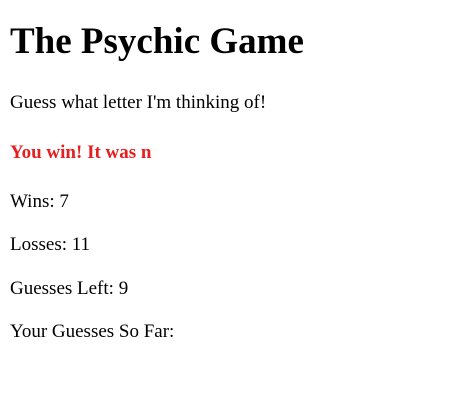 The image size is (458, 419). Describe the element at coordinates (92, 331) in the screenshot. I see `guesses-so-far: Your Guesses So Far:` at that location.